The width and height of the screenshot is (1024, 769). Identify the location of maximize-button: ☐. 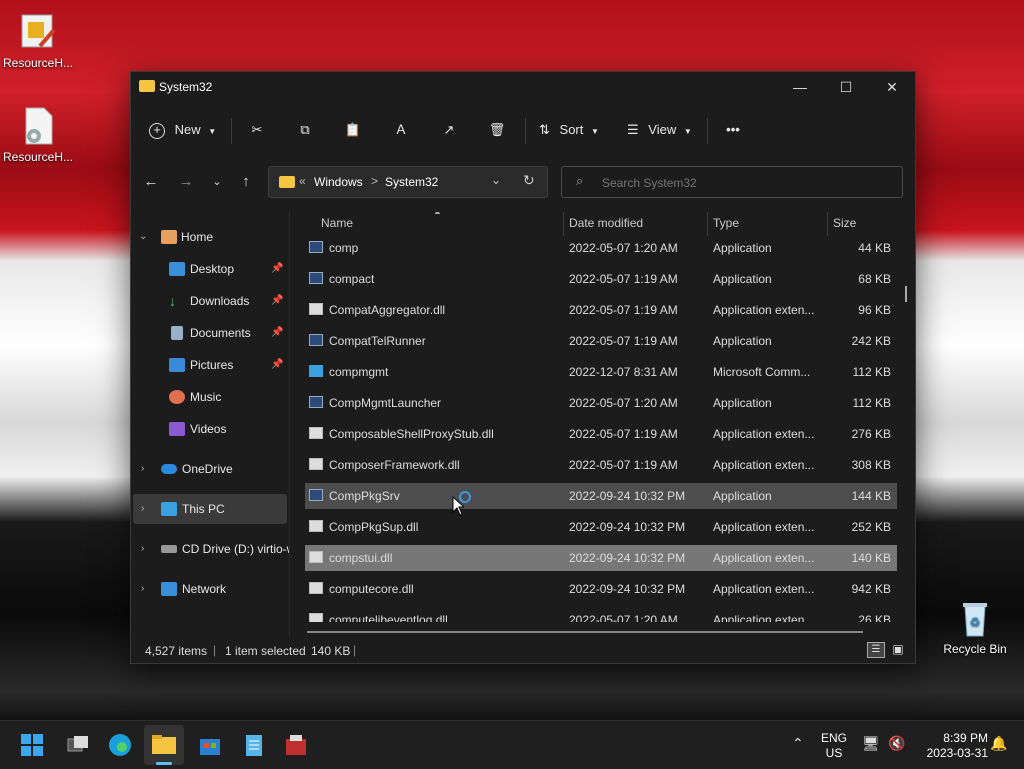
(846, 87).